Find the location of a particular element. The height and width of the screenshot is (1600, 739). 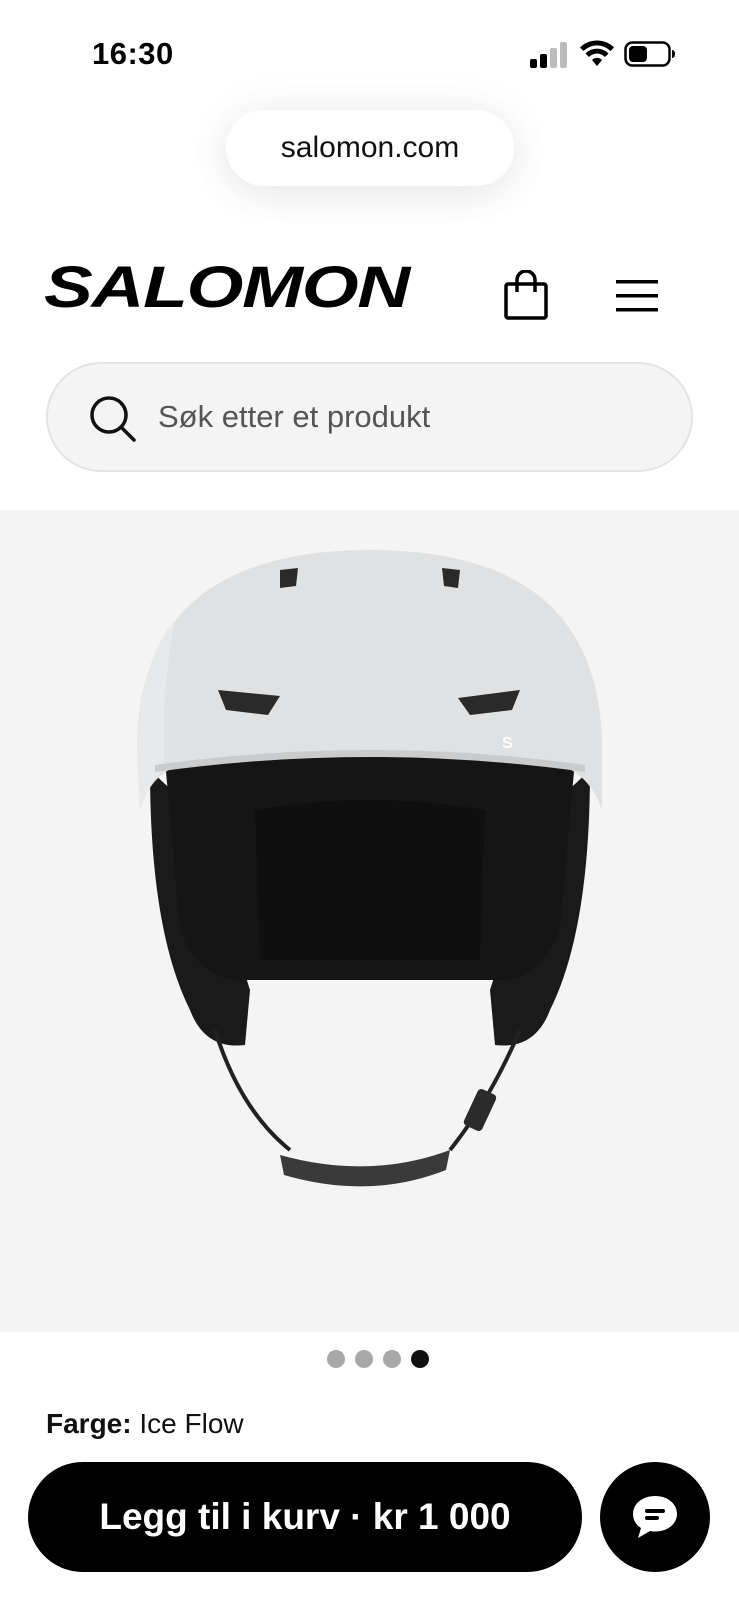

search-icon is located at coordinates (113, 419).